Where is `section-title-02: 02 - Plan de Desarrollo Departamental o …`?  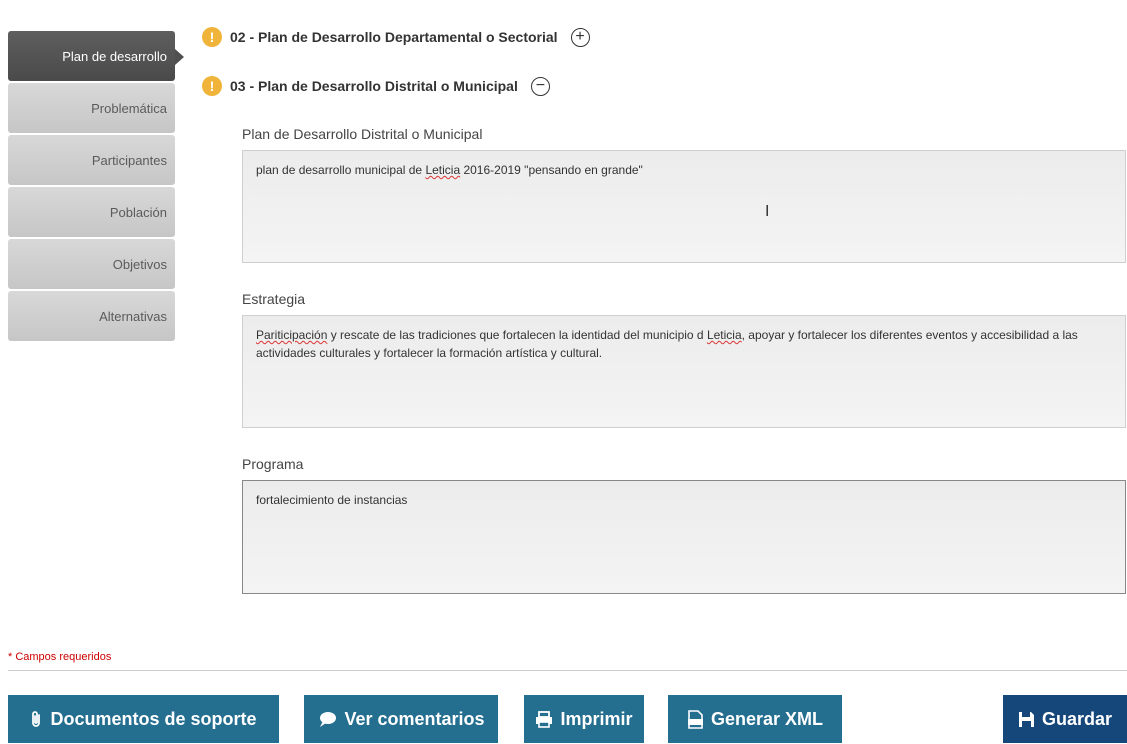
section-title-02: 02 - Plan de Desarrollo Departamental o … is located at coordinates (394, 37).